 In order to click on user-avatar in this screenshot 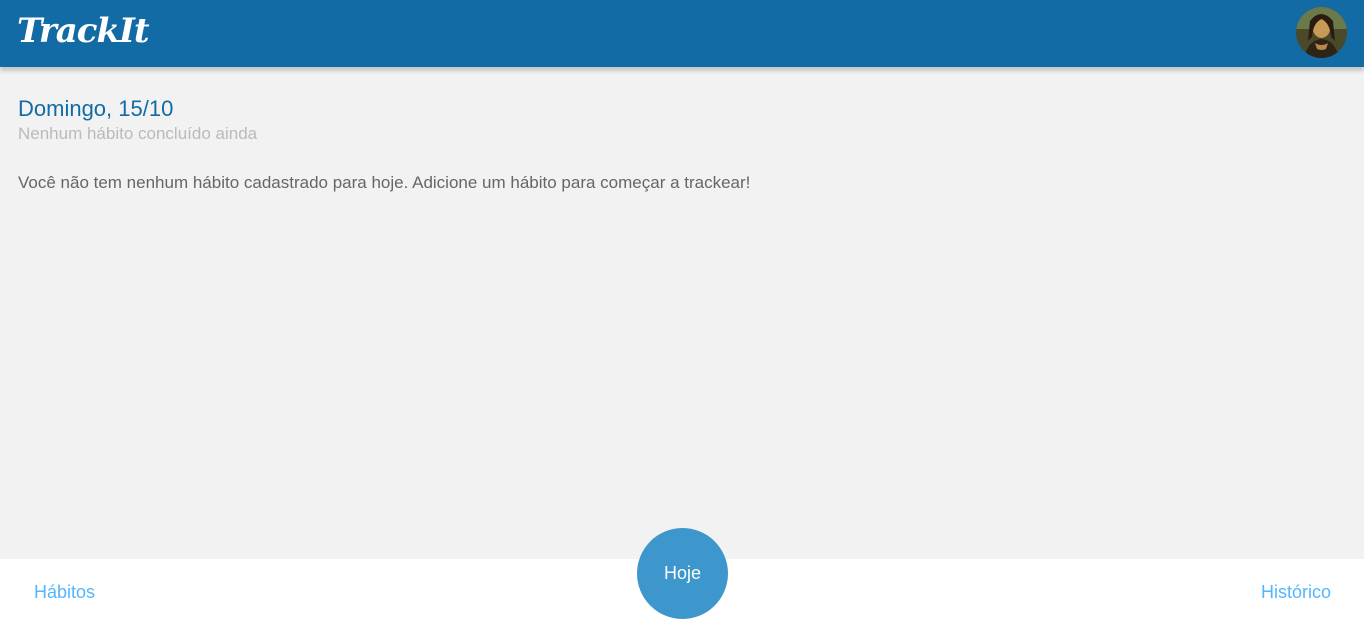, I will do `click(1321, 32)`.